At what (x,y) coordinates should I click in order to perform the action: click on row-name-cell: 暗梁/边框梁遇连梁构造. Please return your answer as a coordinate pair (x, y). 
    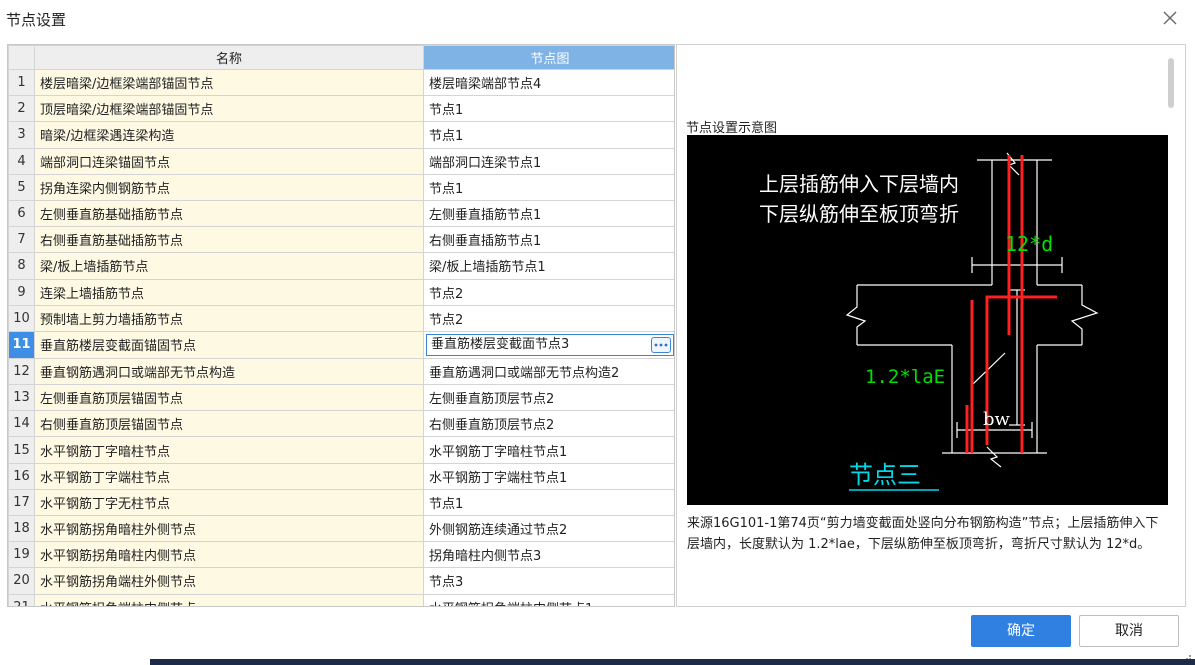
    Looking at the image, I should click on (229, 135).